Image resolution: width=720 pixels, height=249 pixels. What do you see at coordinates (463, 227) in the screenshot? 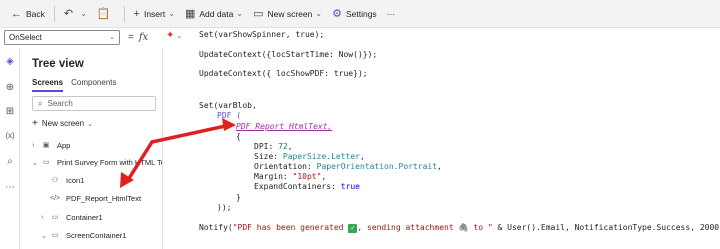
I see `paperclip-emoji-icon: 🖇` at bounding box center [463, 227].